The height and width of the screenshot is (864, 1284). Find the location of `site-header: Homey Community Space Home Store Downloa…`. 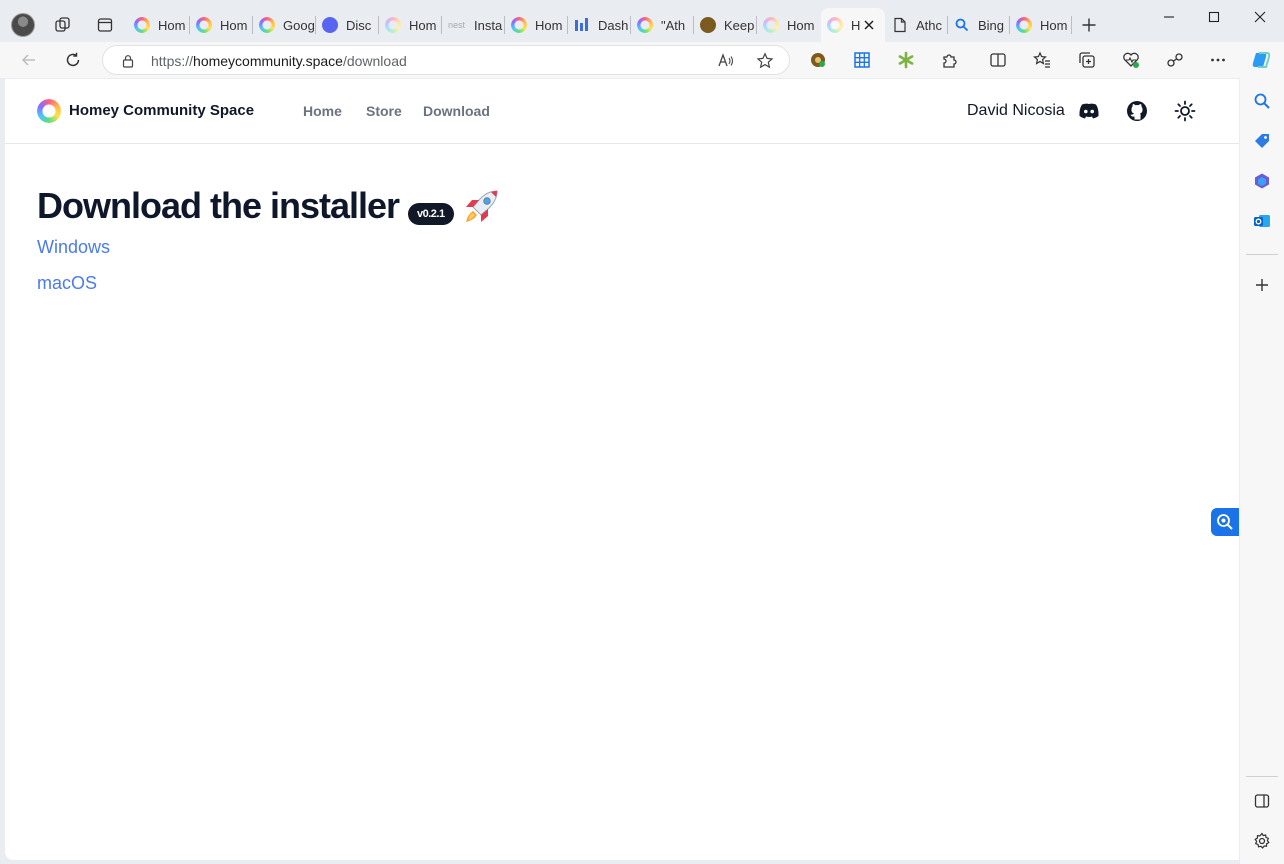

site-header: Homey Community Space Home Store Downloa… is located at coordinates (622, 111).